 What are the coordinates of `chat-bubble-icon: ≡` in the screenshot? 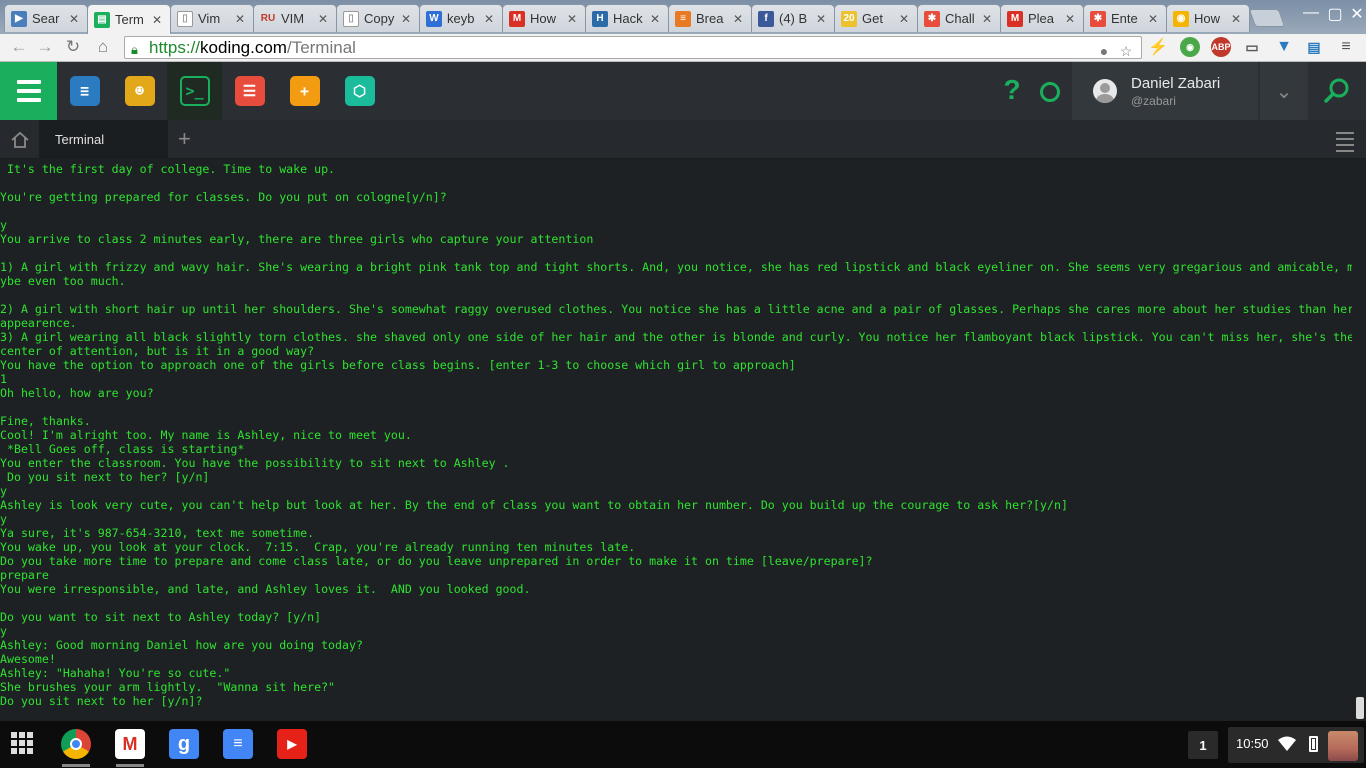 It's located at (84, 91).